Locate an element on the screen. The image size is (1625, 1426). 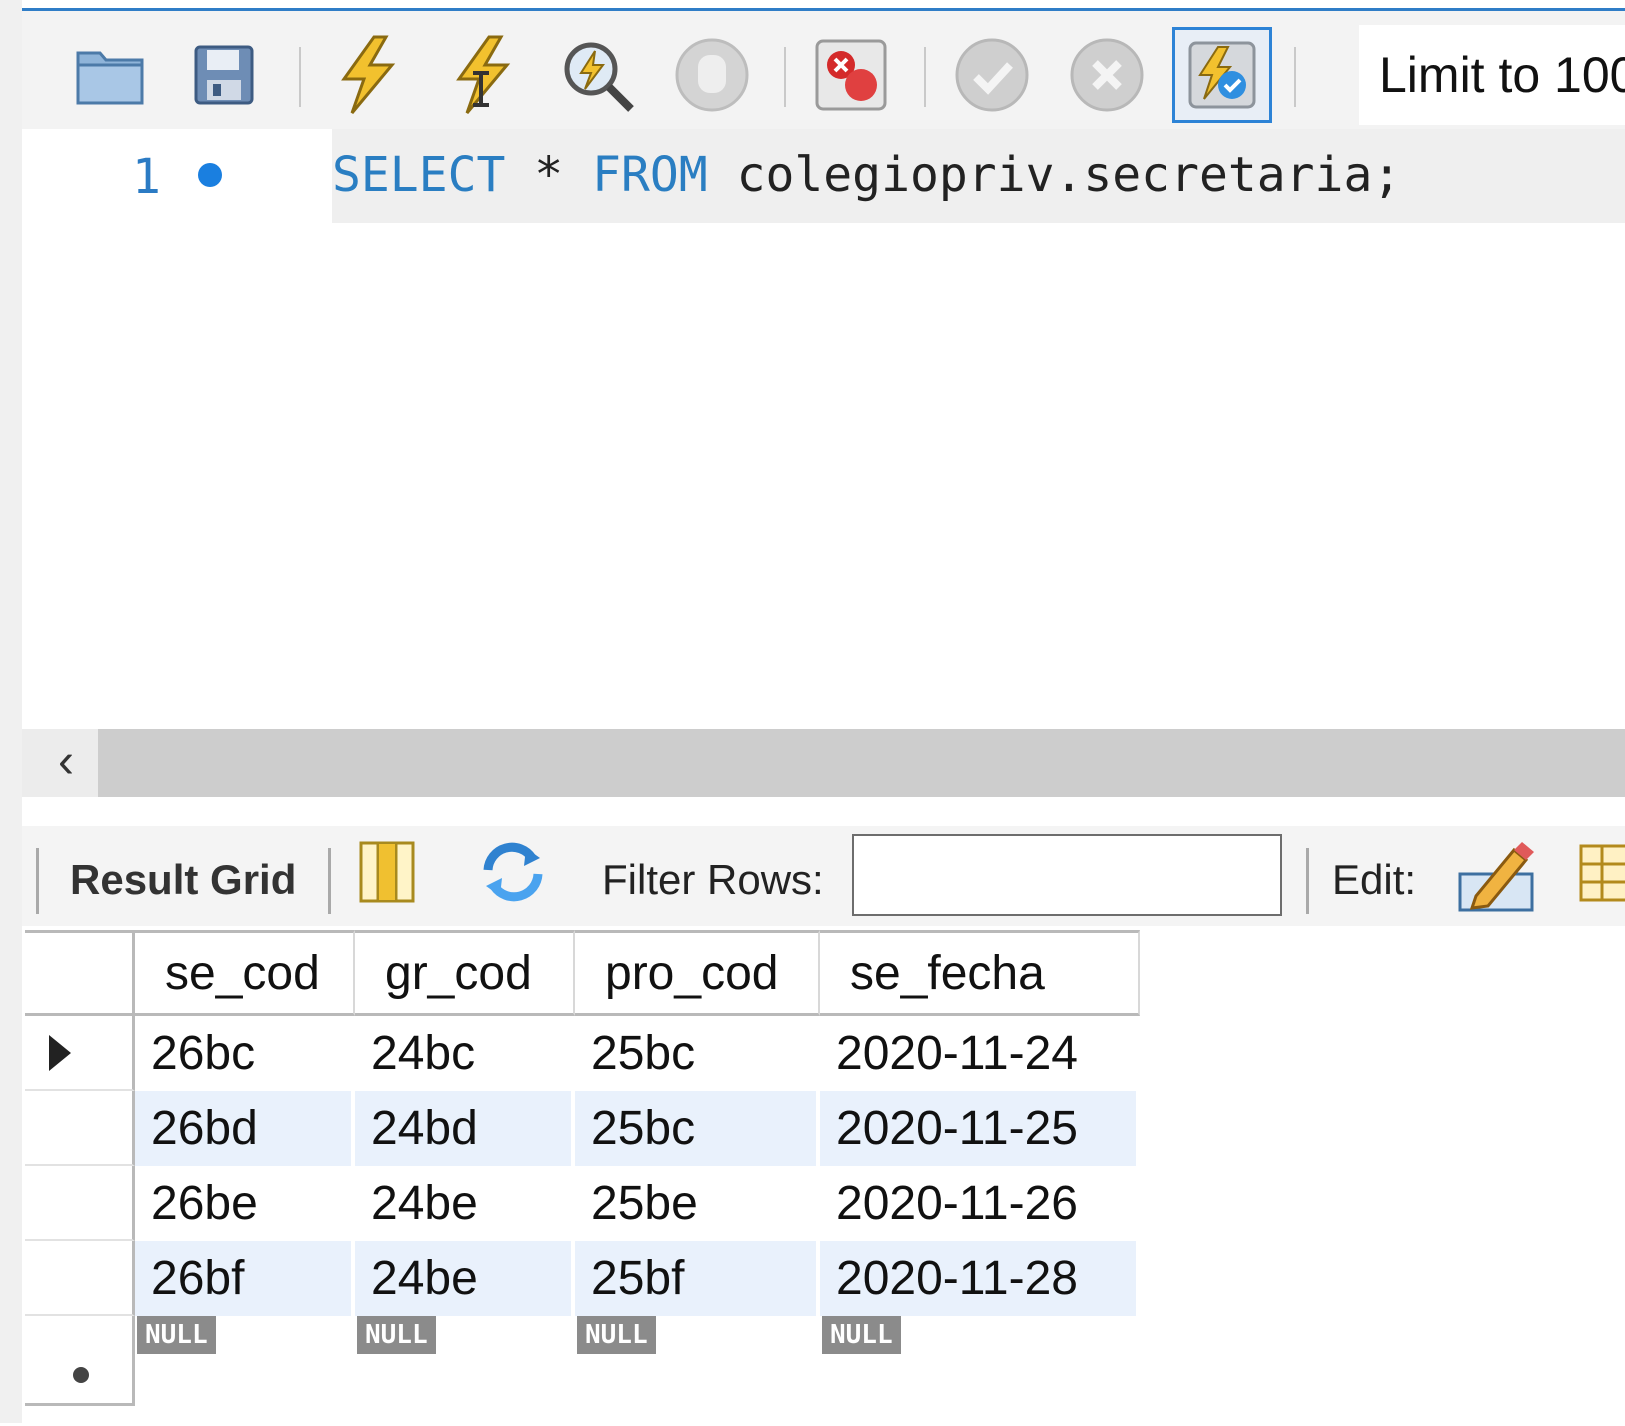
save-file-button is located at coordinates (224, 75).